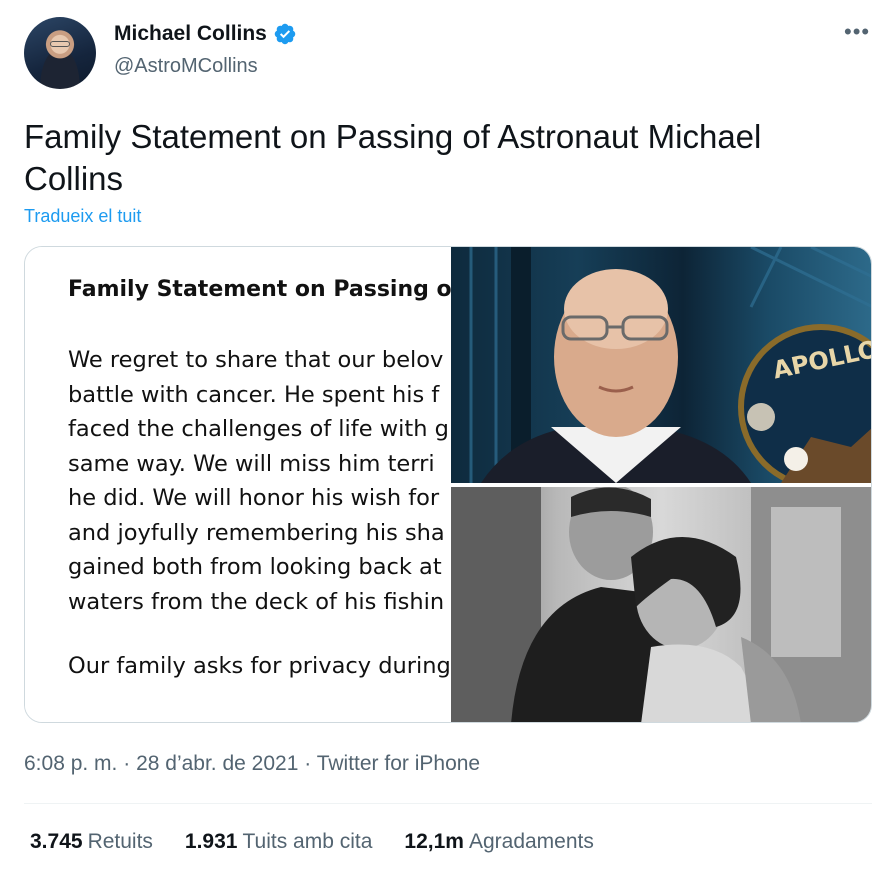  Describe the element at coordinates (56, 841) in the screenshot. I see `retweets-count: 3.745` at that location.